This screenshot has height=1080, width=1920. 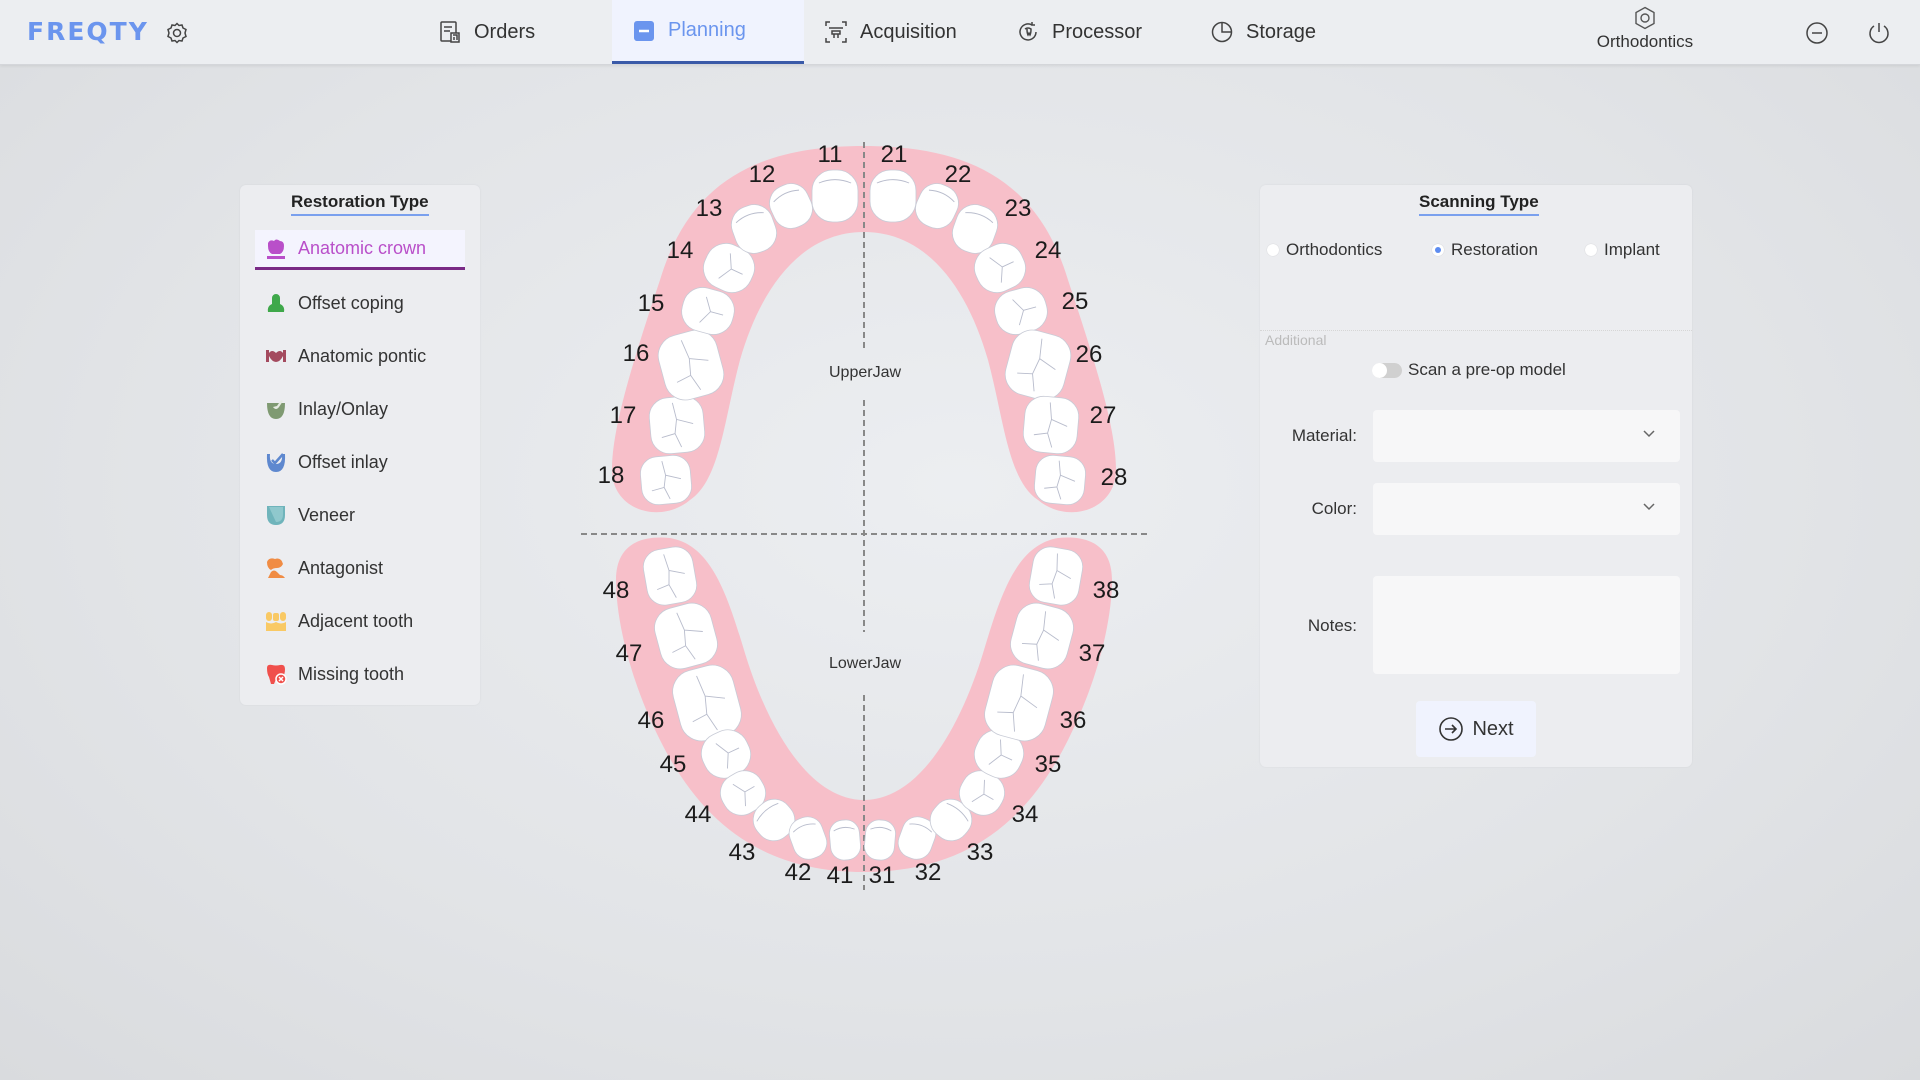 What do you see at coordinates (1332, 625) in the screenshot?
I see `notes-label: Notes:` at bounding box center [1332, 625].